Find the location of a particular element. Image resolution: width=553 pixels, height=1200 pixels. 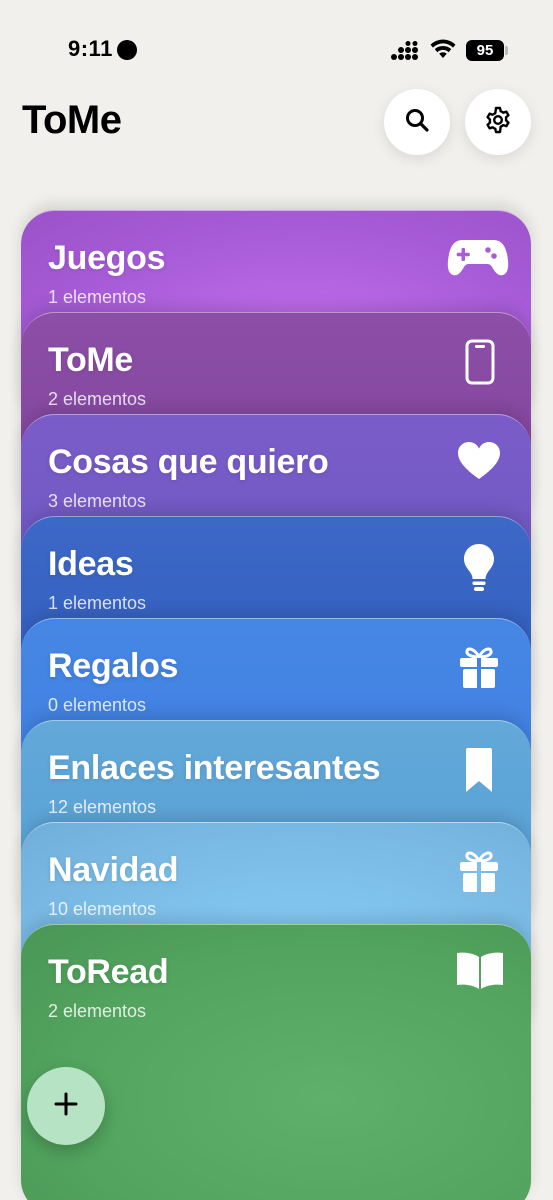

battery-tip is located at coordinates (506, 50).